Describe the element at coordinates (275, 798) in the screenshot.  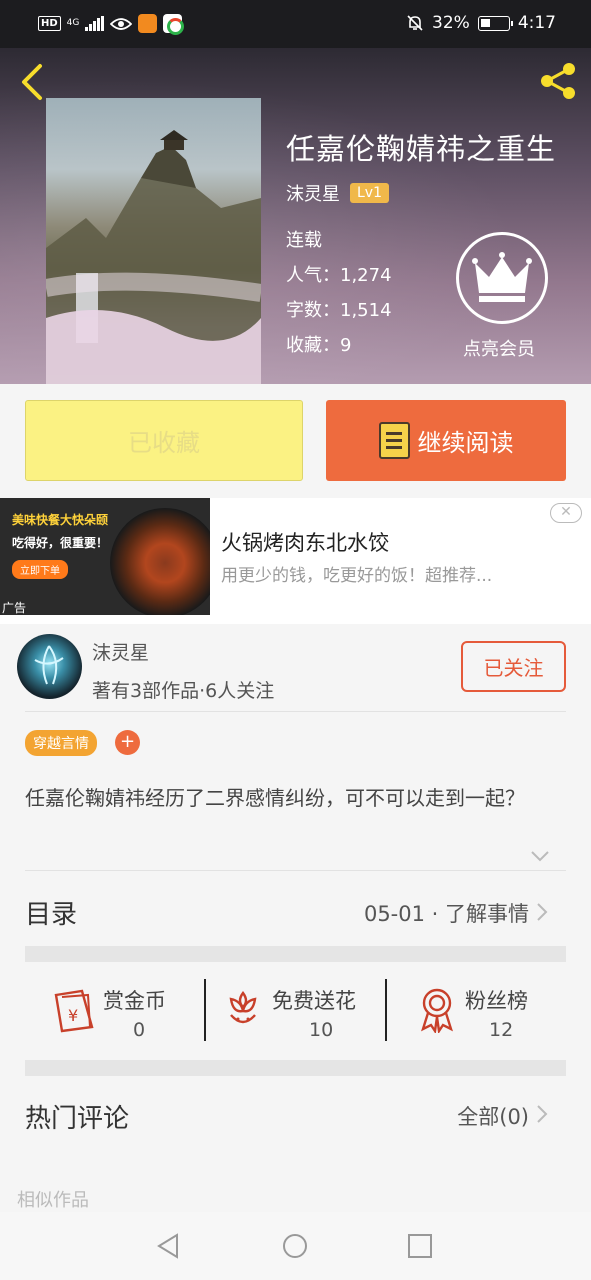
I see `book-intro: 任嘉伦鞠婧祎经历了二界感情纠纷，可不可以走到一起？` at that location.